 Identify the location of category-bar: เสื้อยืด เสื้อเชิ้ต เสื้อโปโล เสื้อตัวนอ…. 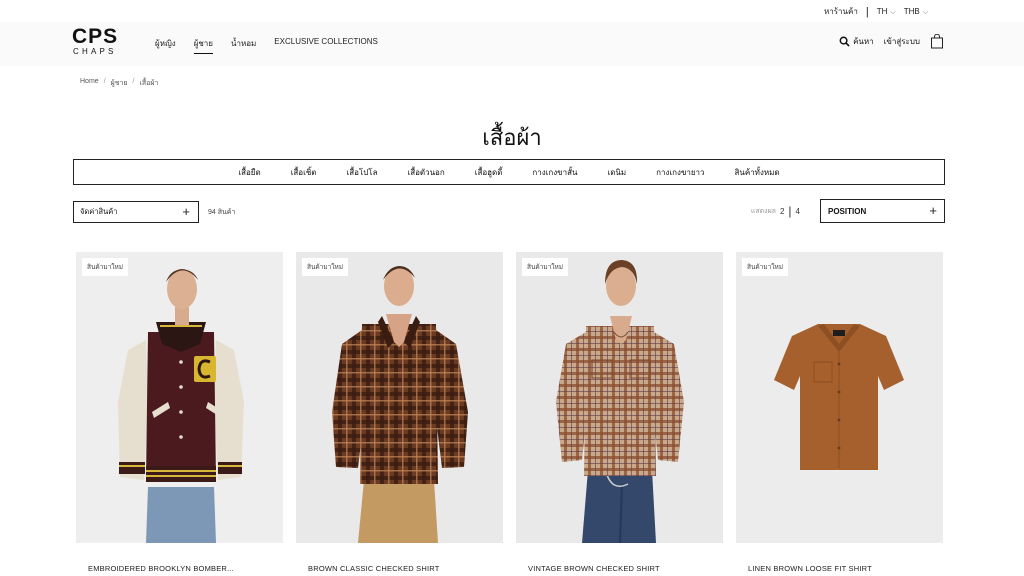
(509, 172).